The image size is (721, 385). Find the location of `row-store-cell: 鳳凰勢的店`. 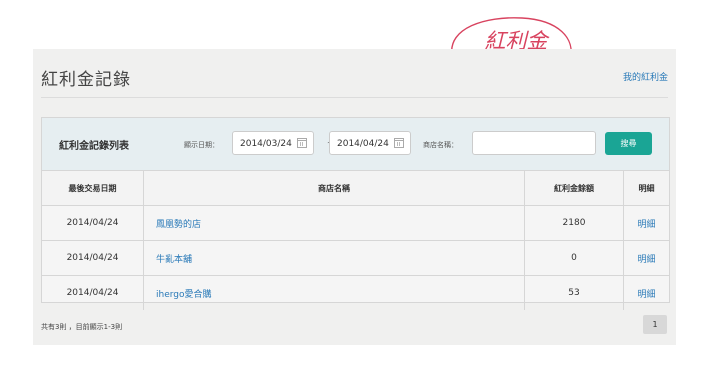

row-store-cell: 鳳凰勢的店 is located at coordinates (334, 223).